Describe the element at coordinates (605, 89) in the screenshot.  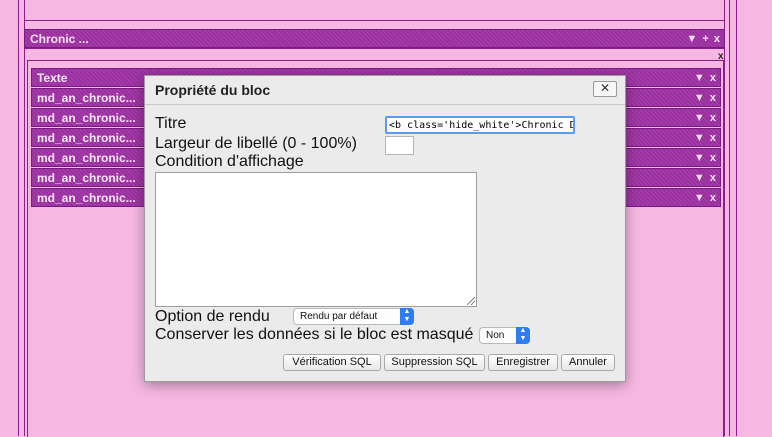
I see `close-button: ✕` at that location.